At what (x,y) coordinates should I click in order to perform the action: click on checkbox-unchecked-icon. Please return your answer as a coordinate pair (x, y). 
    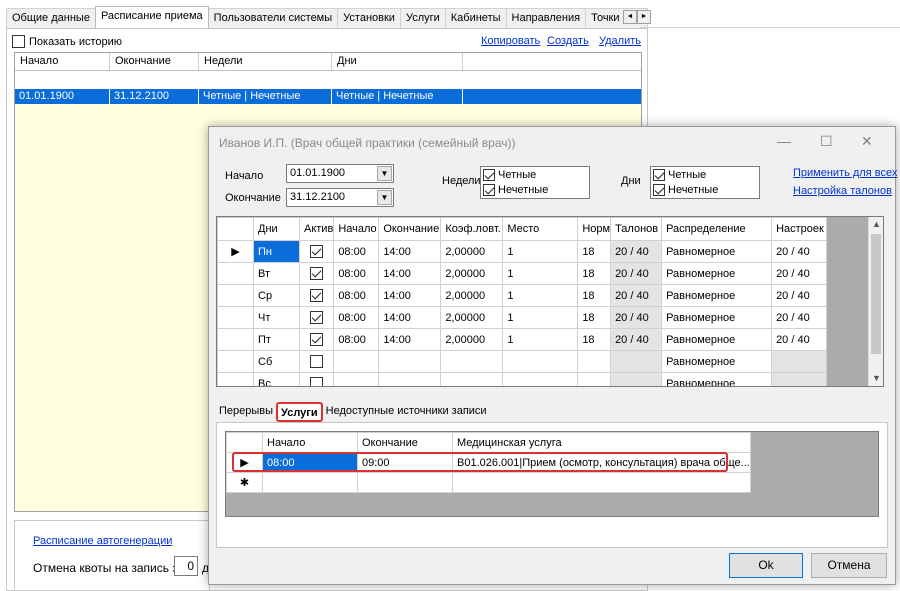
    Looking at the image, I should click on (317, 381).